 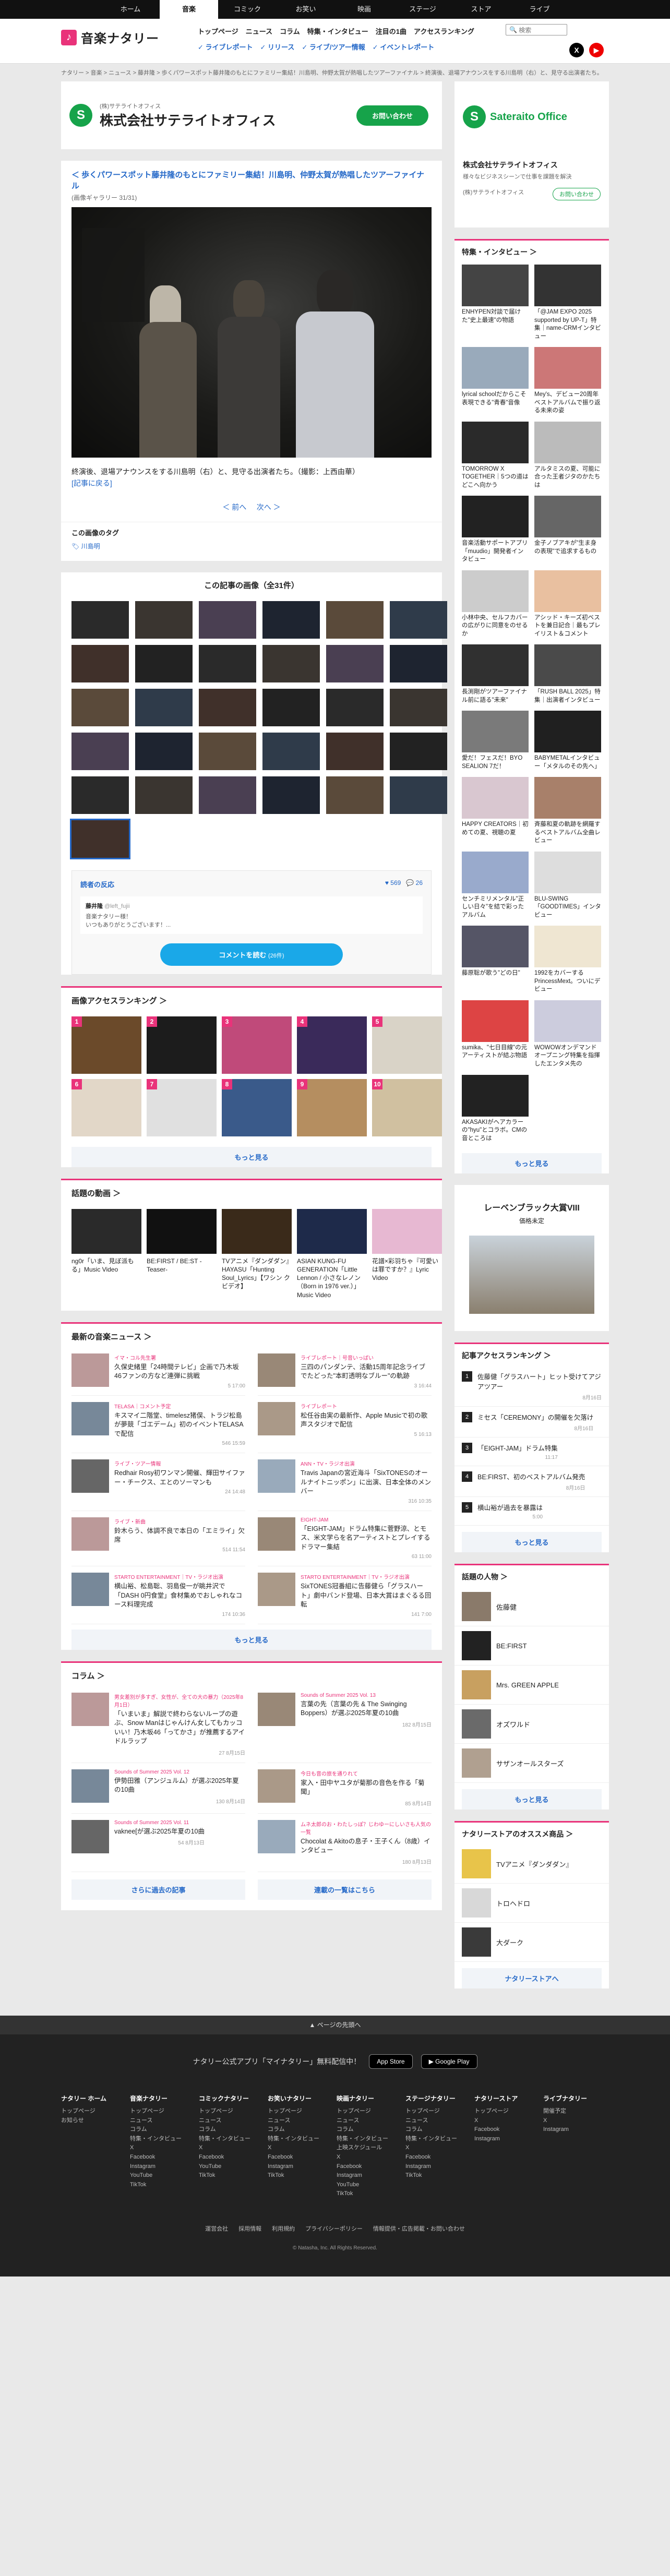 I want to click on feature-item: 「RUSH BALL 2025」特集｜出演者インタビュー, so click(x=568, y=674).